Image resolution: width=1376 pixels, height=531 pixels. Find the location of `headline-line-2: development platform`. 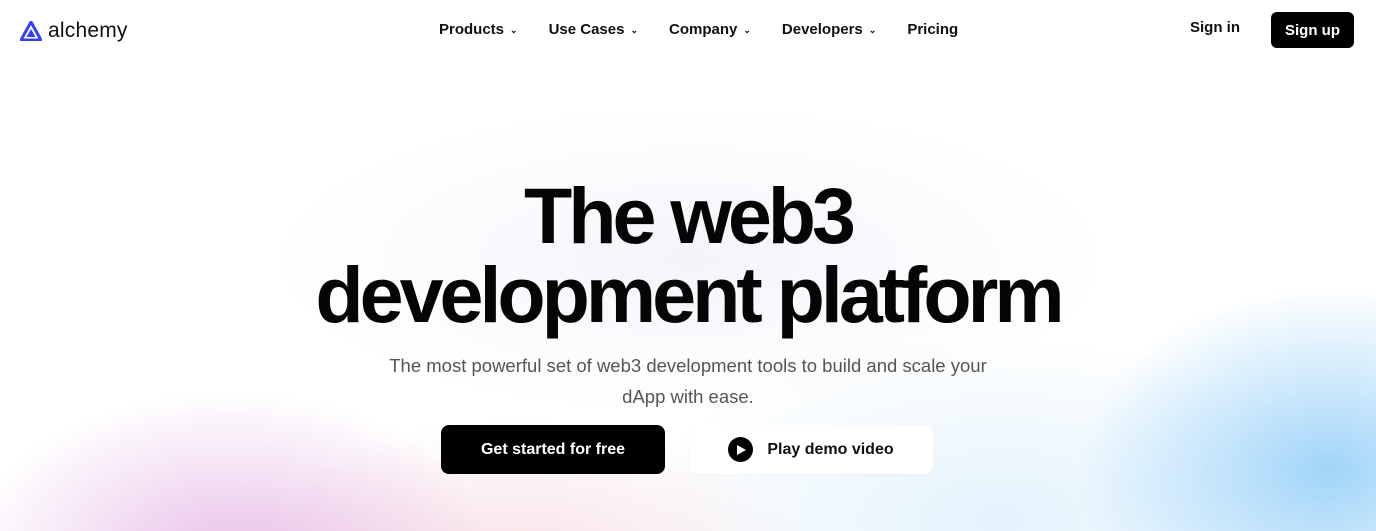

headline-line-2: development platform is located at coordinates (689, 294).